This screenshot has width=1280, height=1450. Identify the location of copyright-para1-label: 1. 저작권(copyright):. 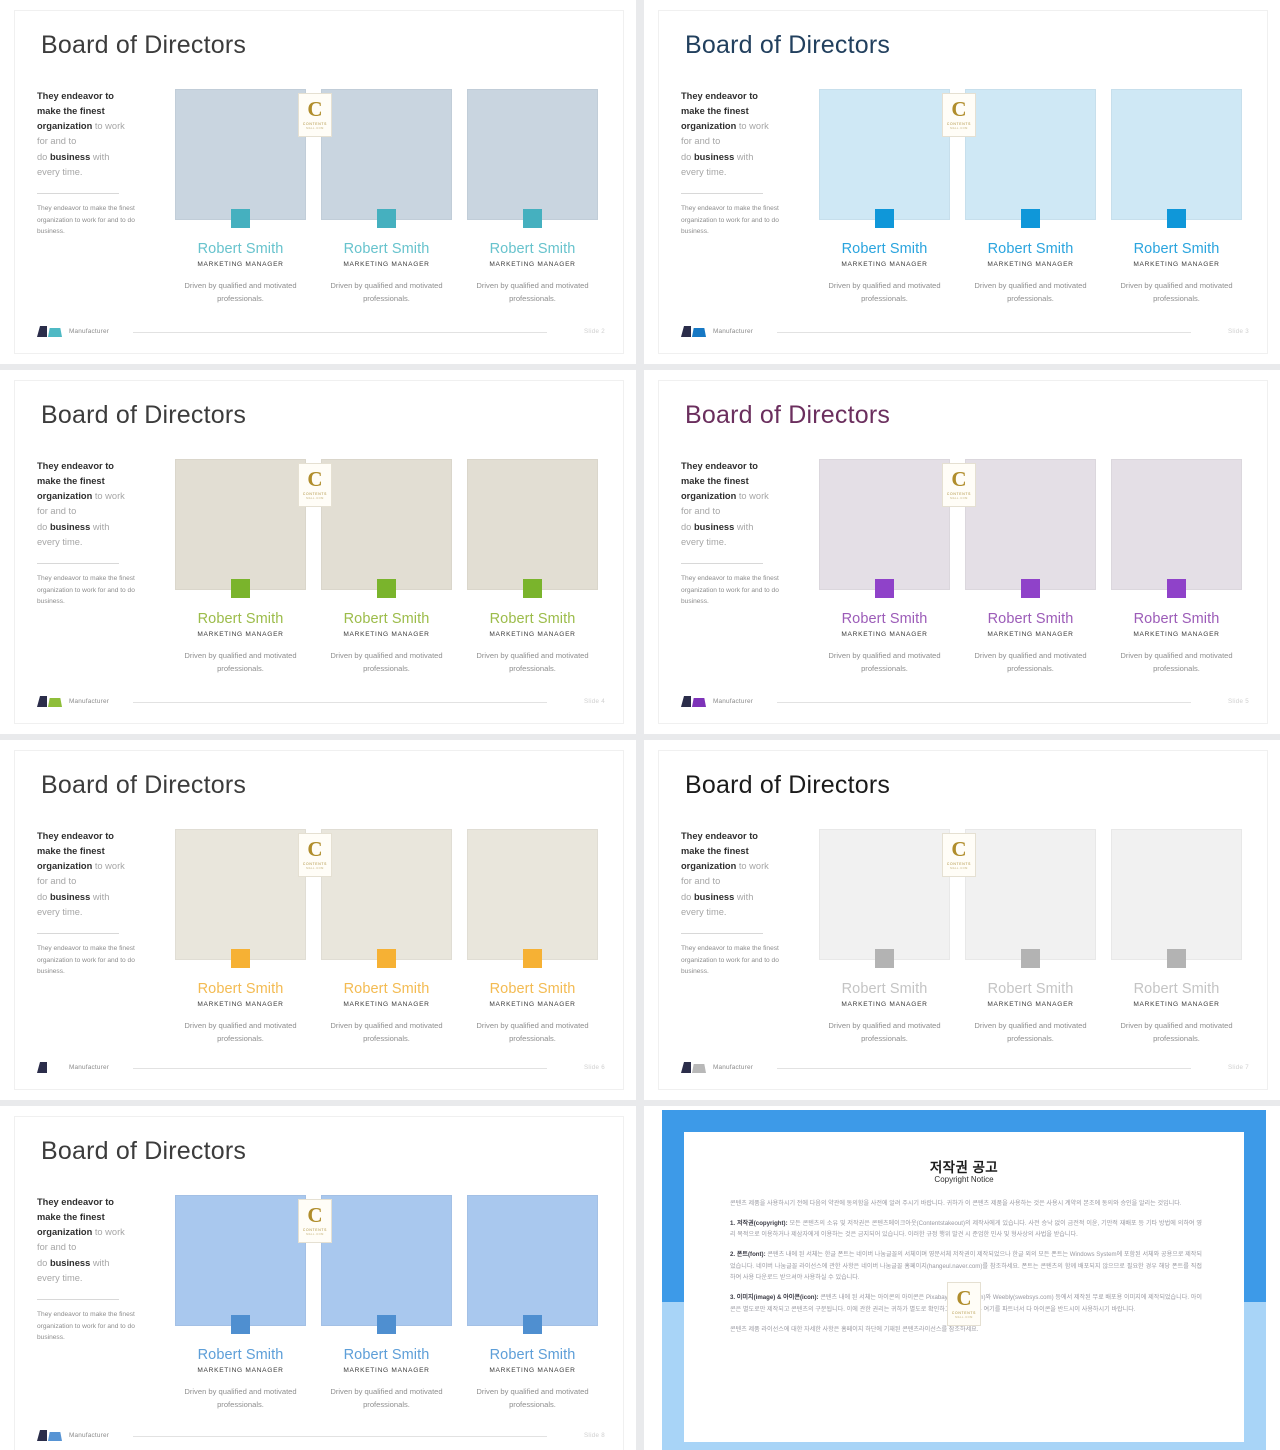
(760, 1223).